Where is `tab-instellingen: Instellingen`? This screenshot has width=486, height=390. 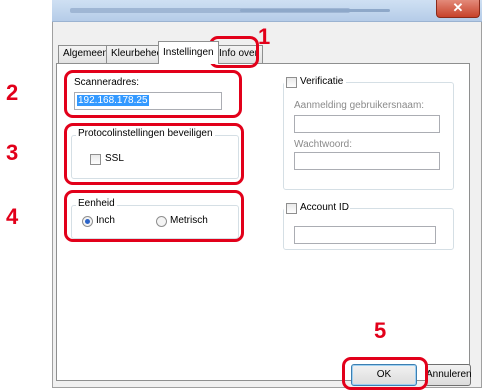 tab-instellingen: Instellingen is located at coordinates (188, 52).